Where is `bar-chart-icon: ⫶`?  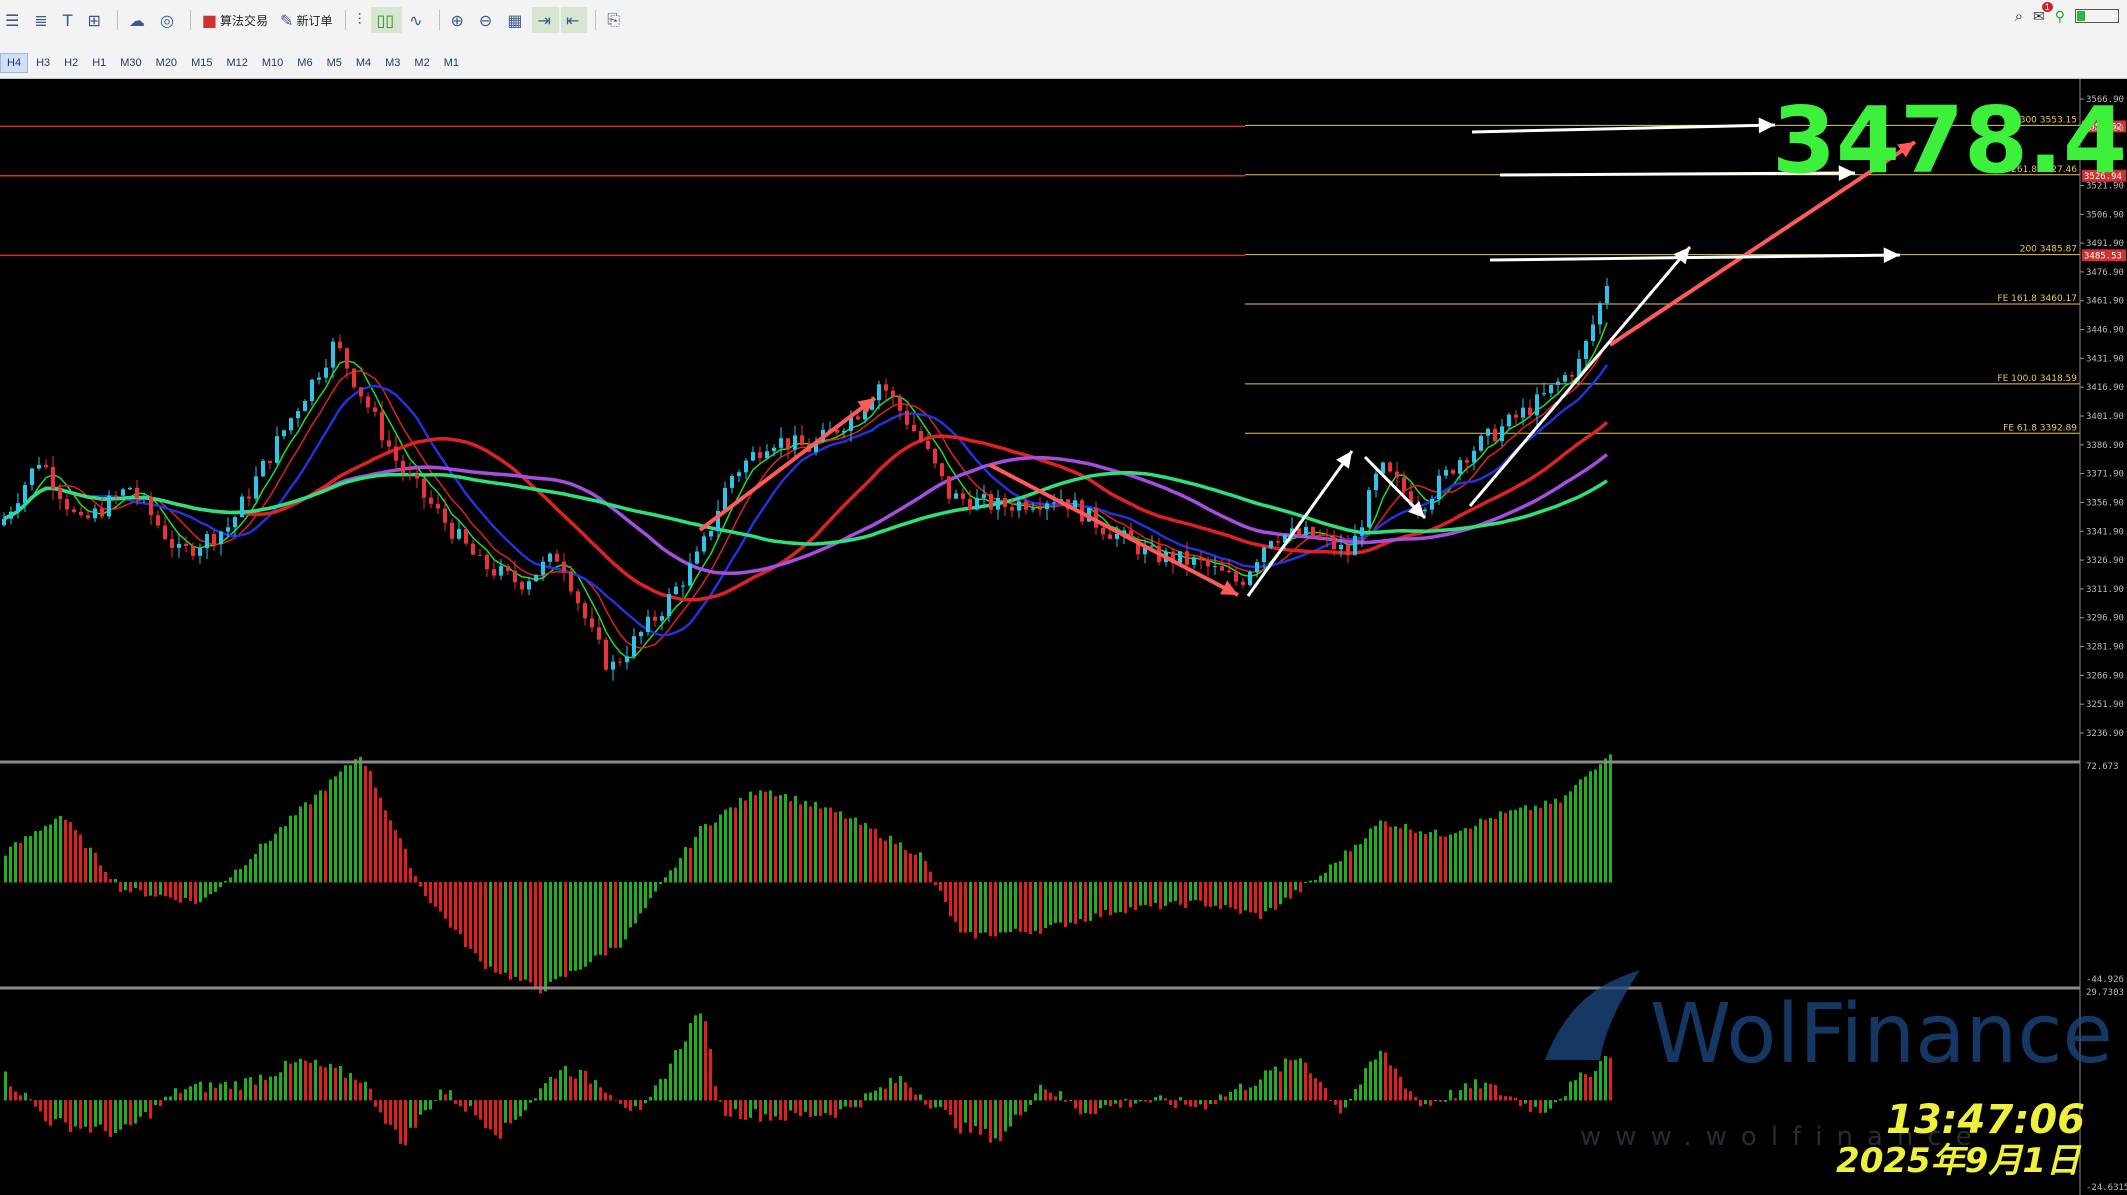
bar-chart-icon: ⫶ is located at coordinates (360, 20).